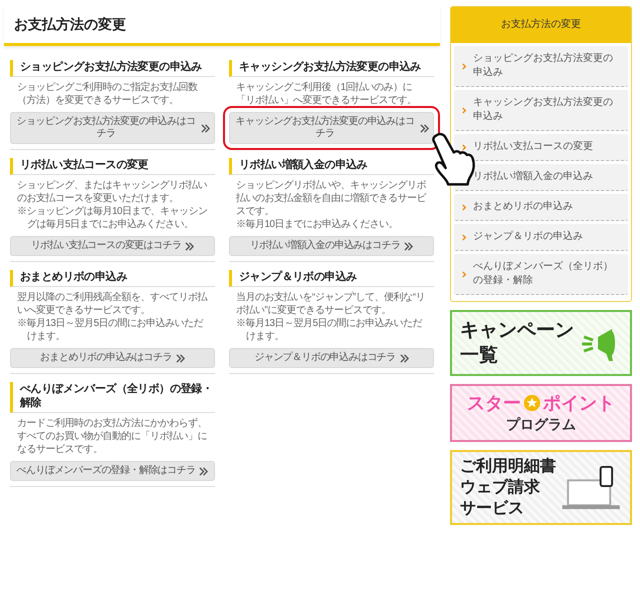 Image resolution: width=640 pixels, height=601 pixels. I want to click on banner-text: プログラム, so click(541, 424).